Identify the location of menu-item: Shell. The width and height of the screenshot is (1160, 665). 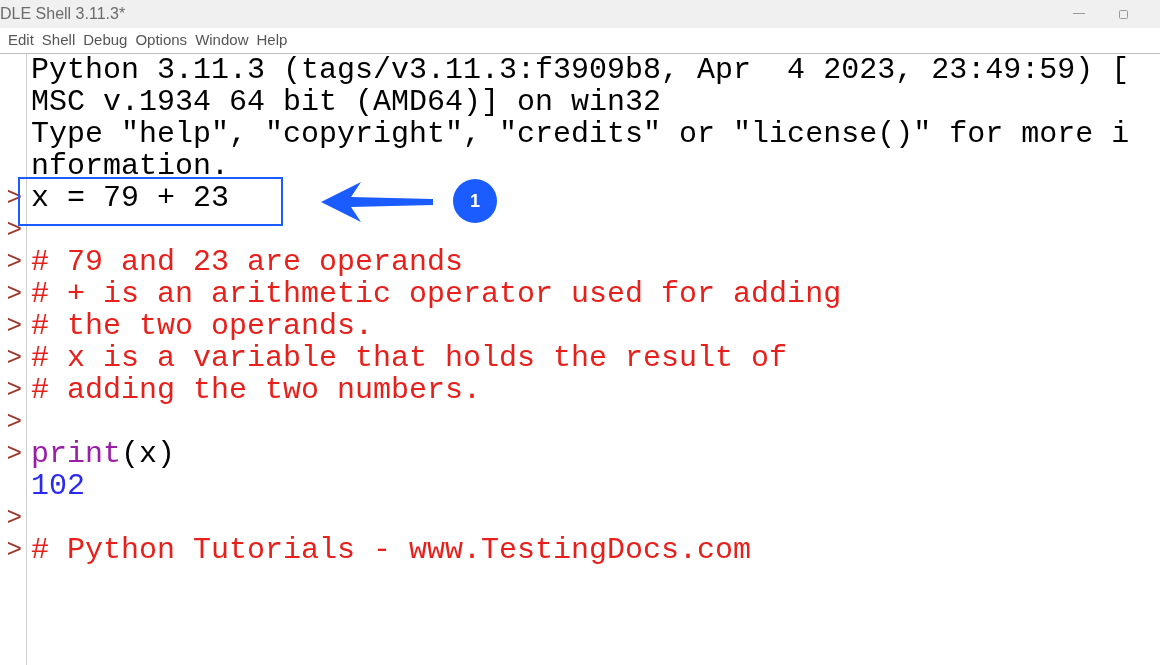
(58, 40).